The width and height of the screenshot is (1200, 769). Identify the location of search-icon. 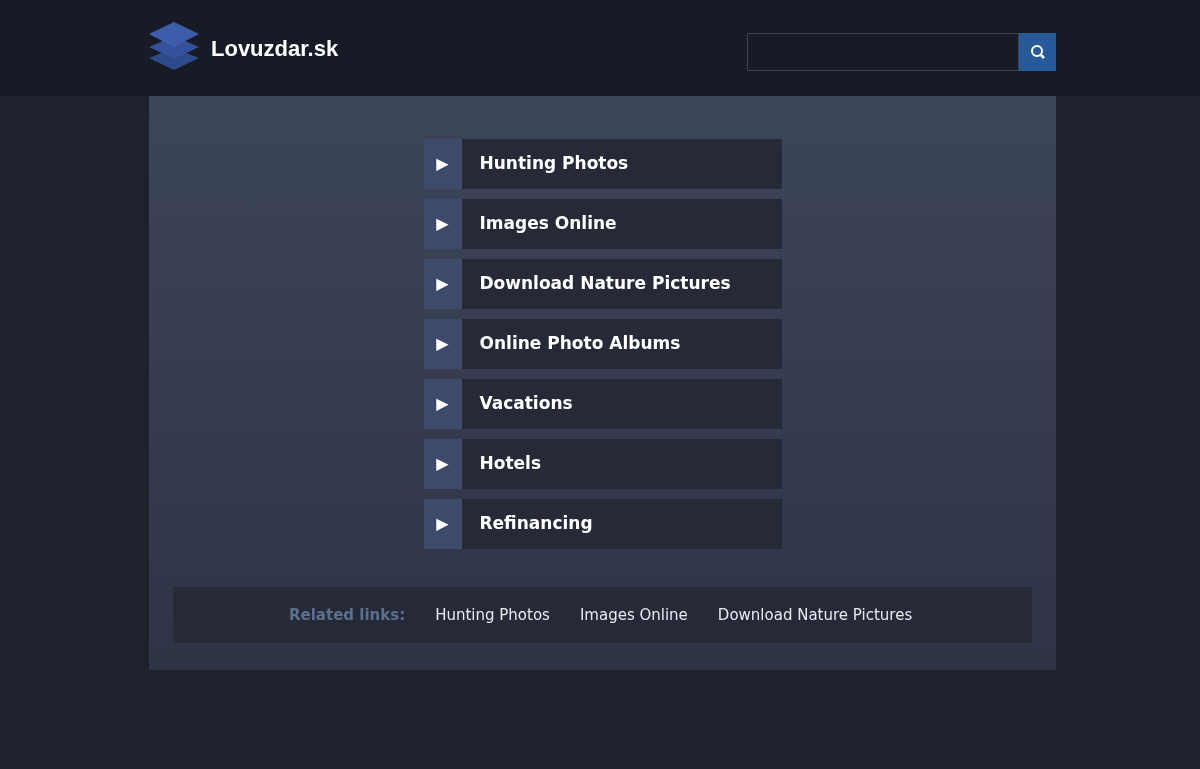
(1037, 52).